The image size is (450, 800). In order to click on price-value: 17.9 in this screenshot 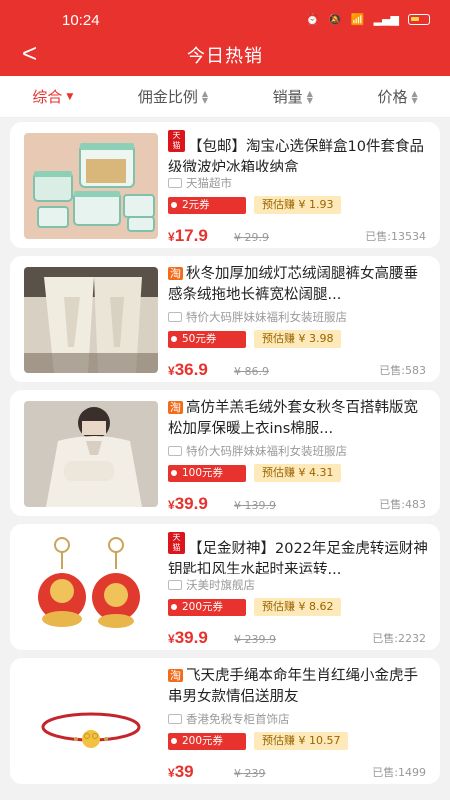, I will do `click(191, 235)`.